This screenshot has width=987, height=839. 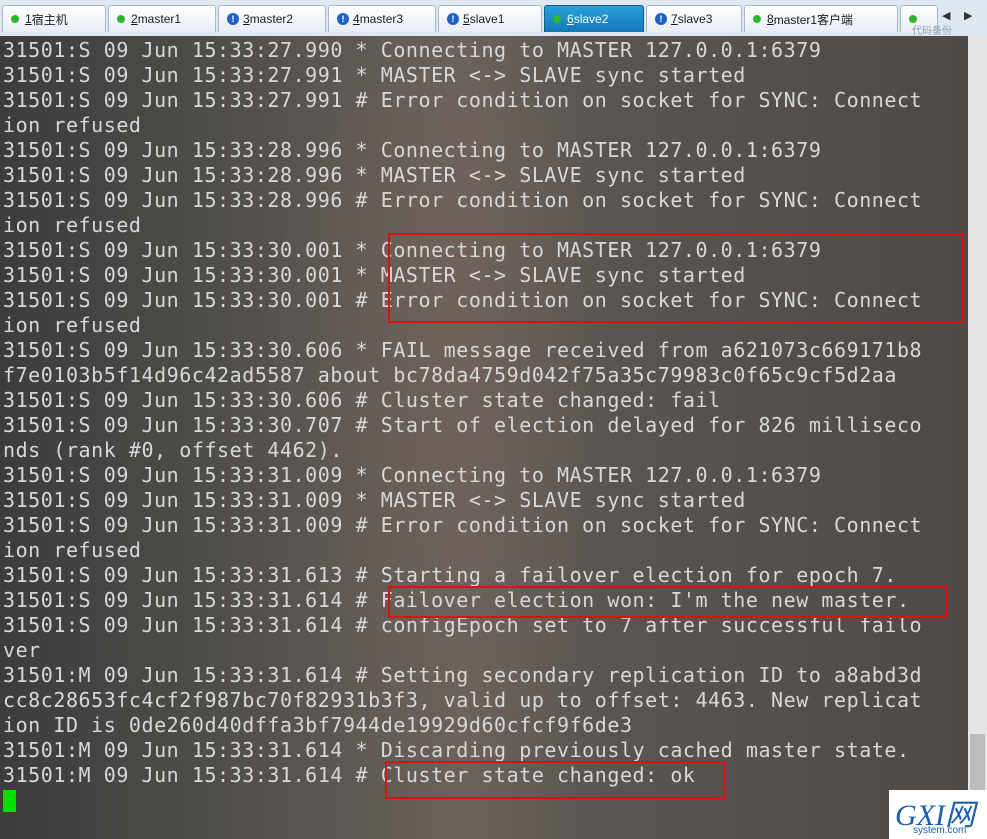 What do you see at coordinates (940, 830) in the screenshot?
I see `watermark-subtext: system.com` at bounding box center [940, 830].